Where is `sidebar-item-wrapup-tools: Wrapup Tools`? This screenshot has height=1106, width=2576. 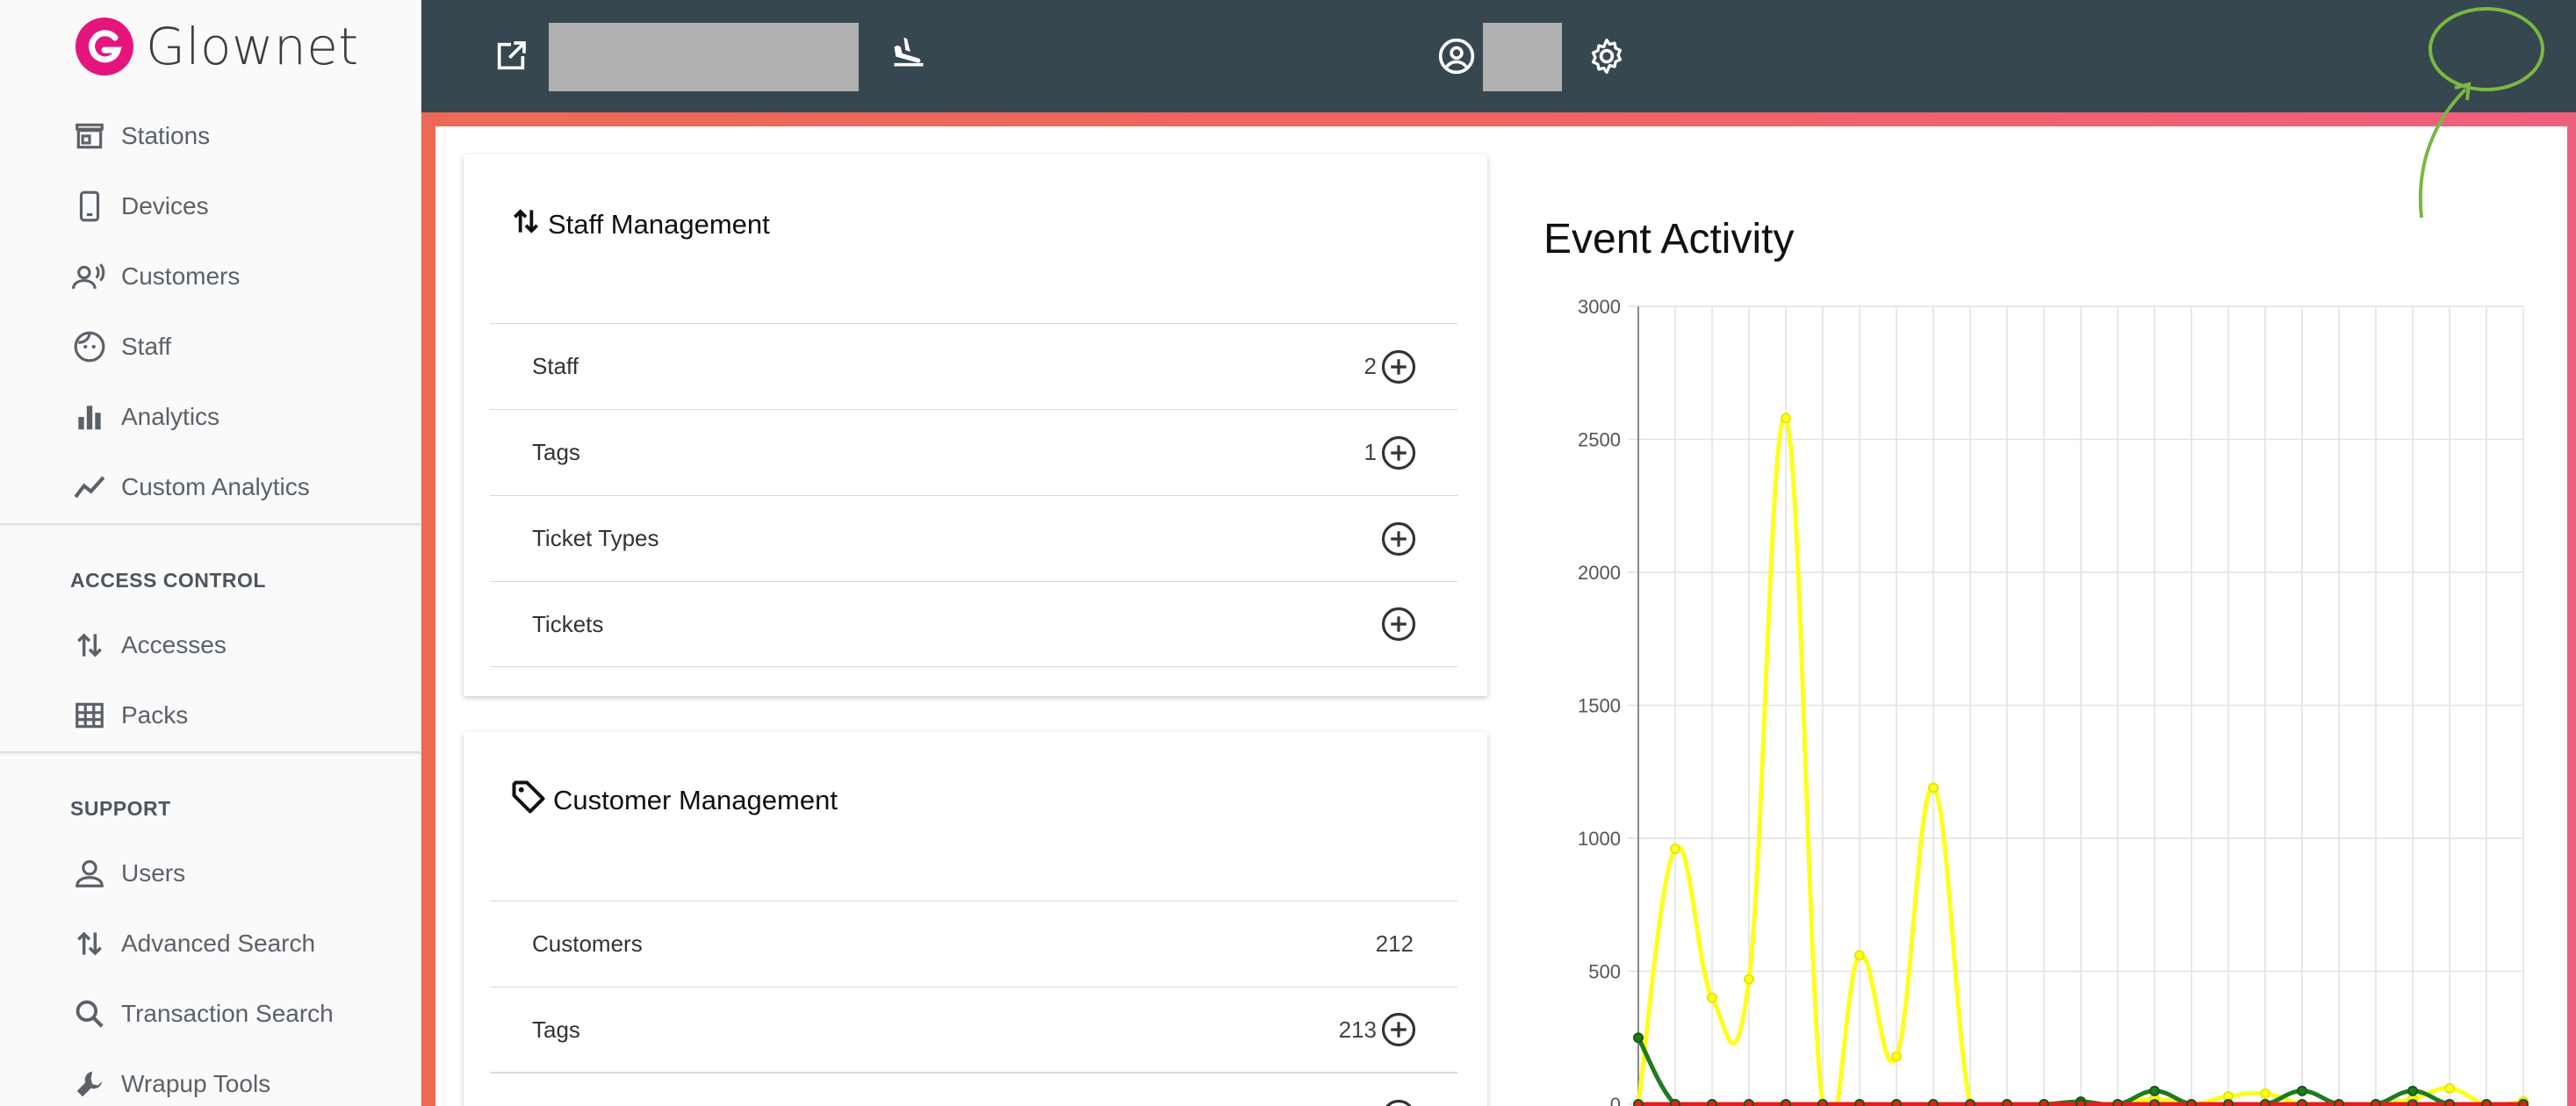 sidebar-item-wrapup-tools: Wrapup Tools is located at coordinates (210, 1078).